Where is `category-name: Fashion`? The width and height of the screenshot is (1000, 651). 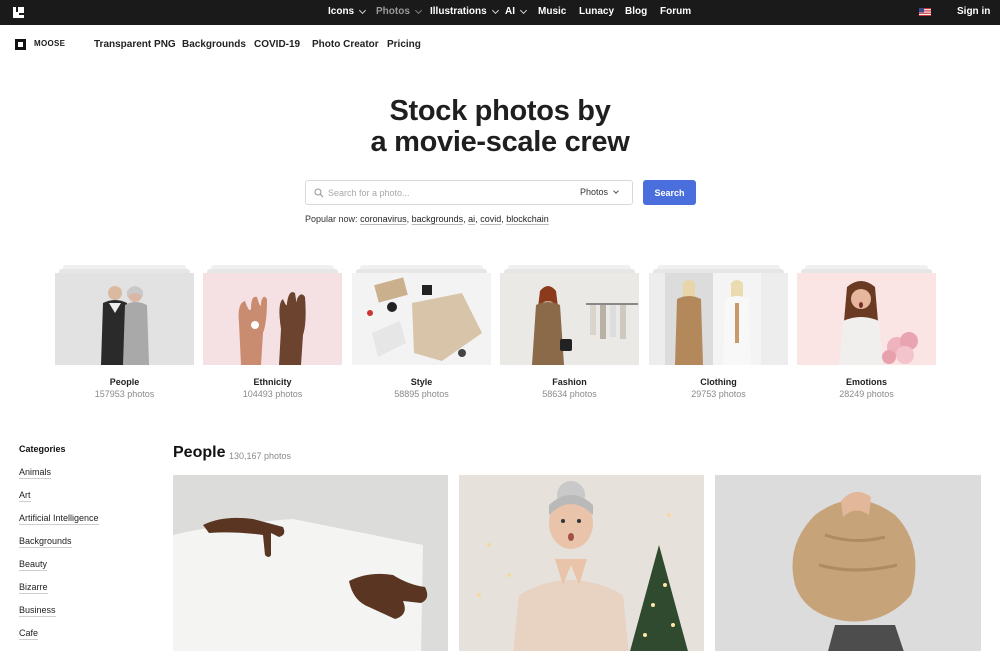
category-name: Fashion is located at coordinates (569, 382).